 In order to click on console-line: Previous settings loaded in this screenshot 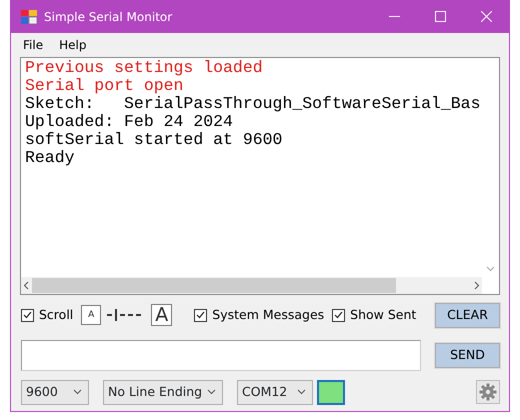, I will do `click(144, 68)`.